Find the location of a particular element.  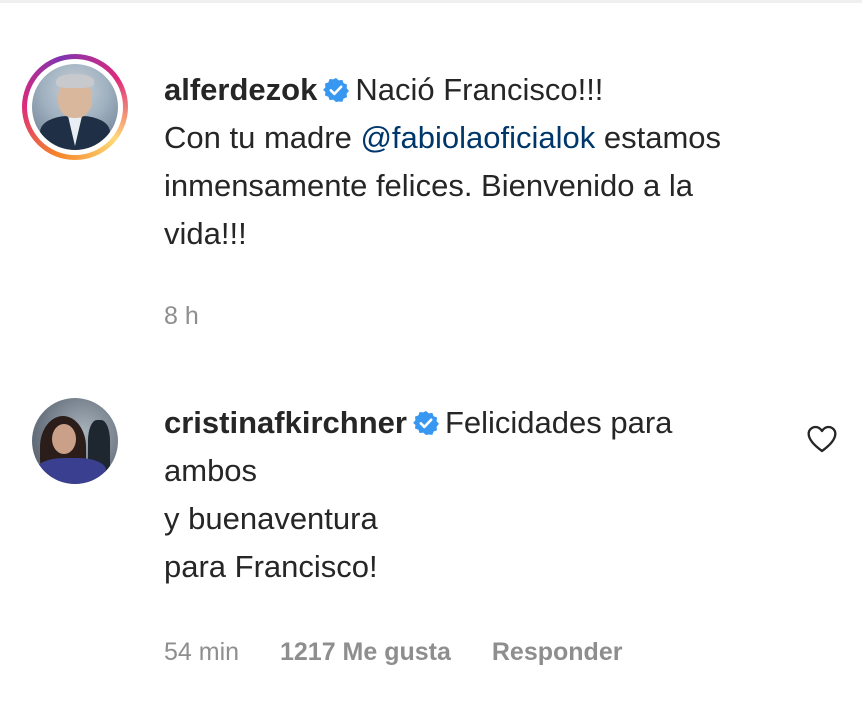

comment-text: y buenaventura is located at coordinates (271, 518).